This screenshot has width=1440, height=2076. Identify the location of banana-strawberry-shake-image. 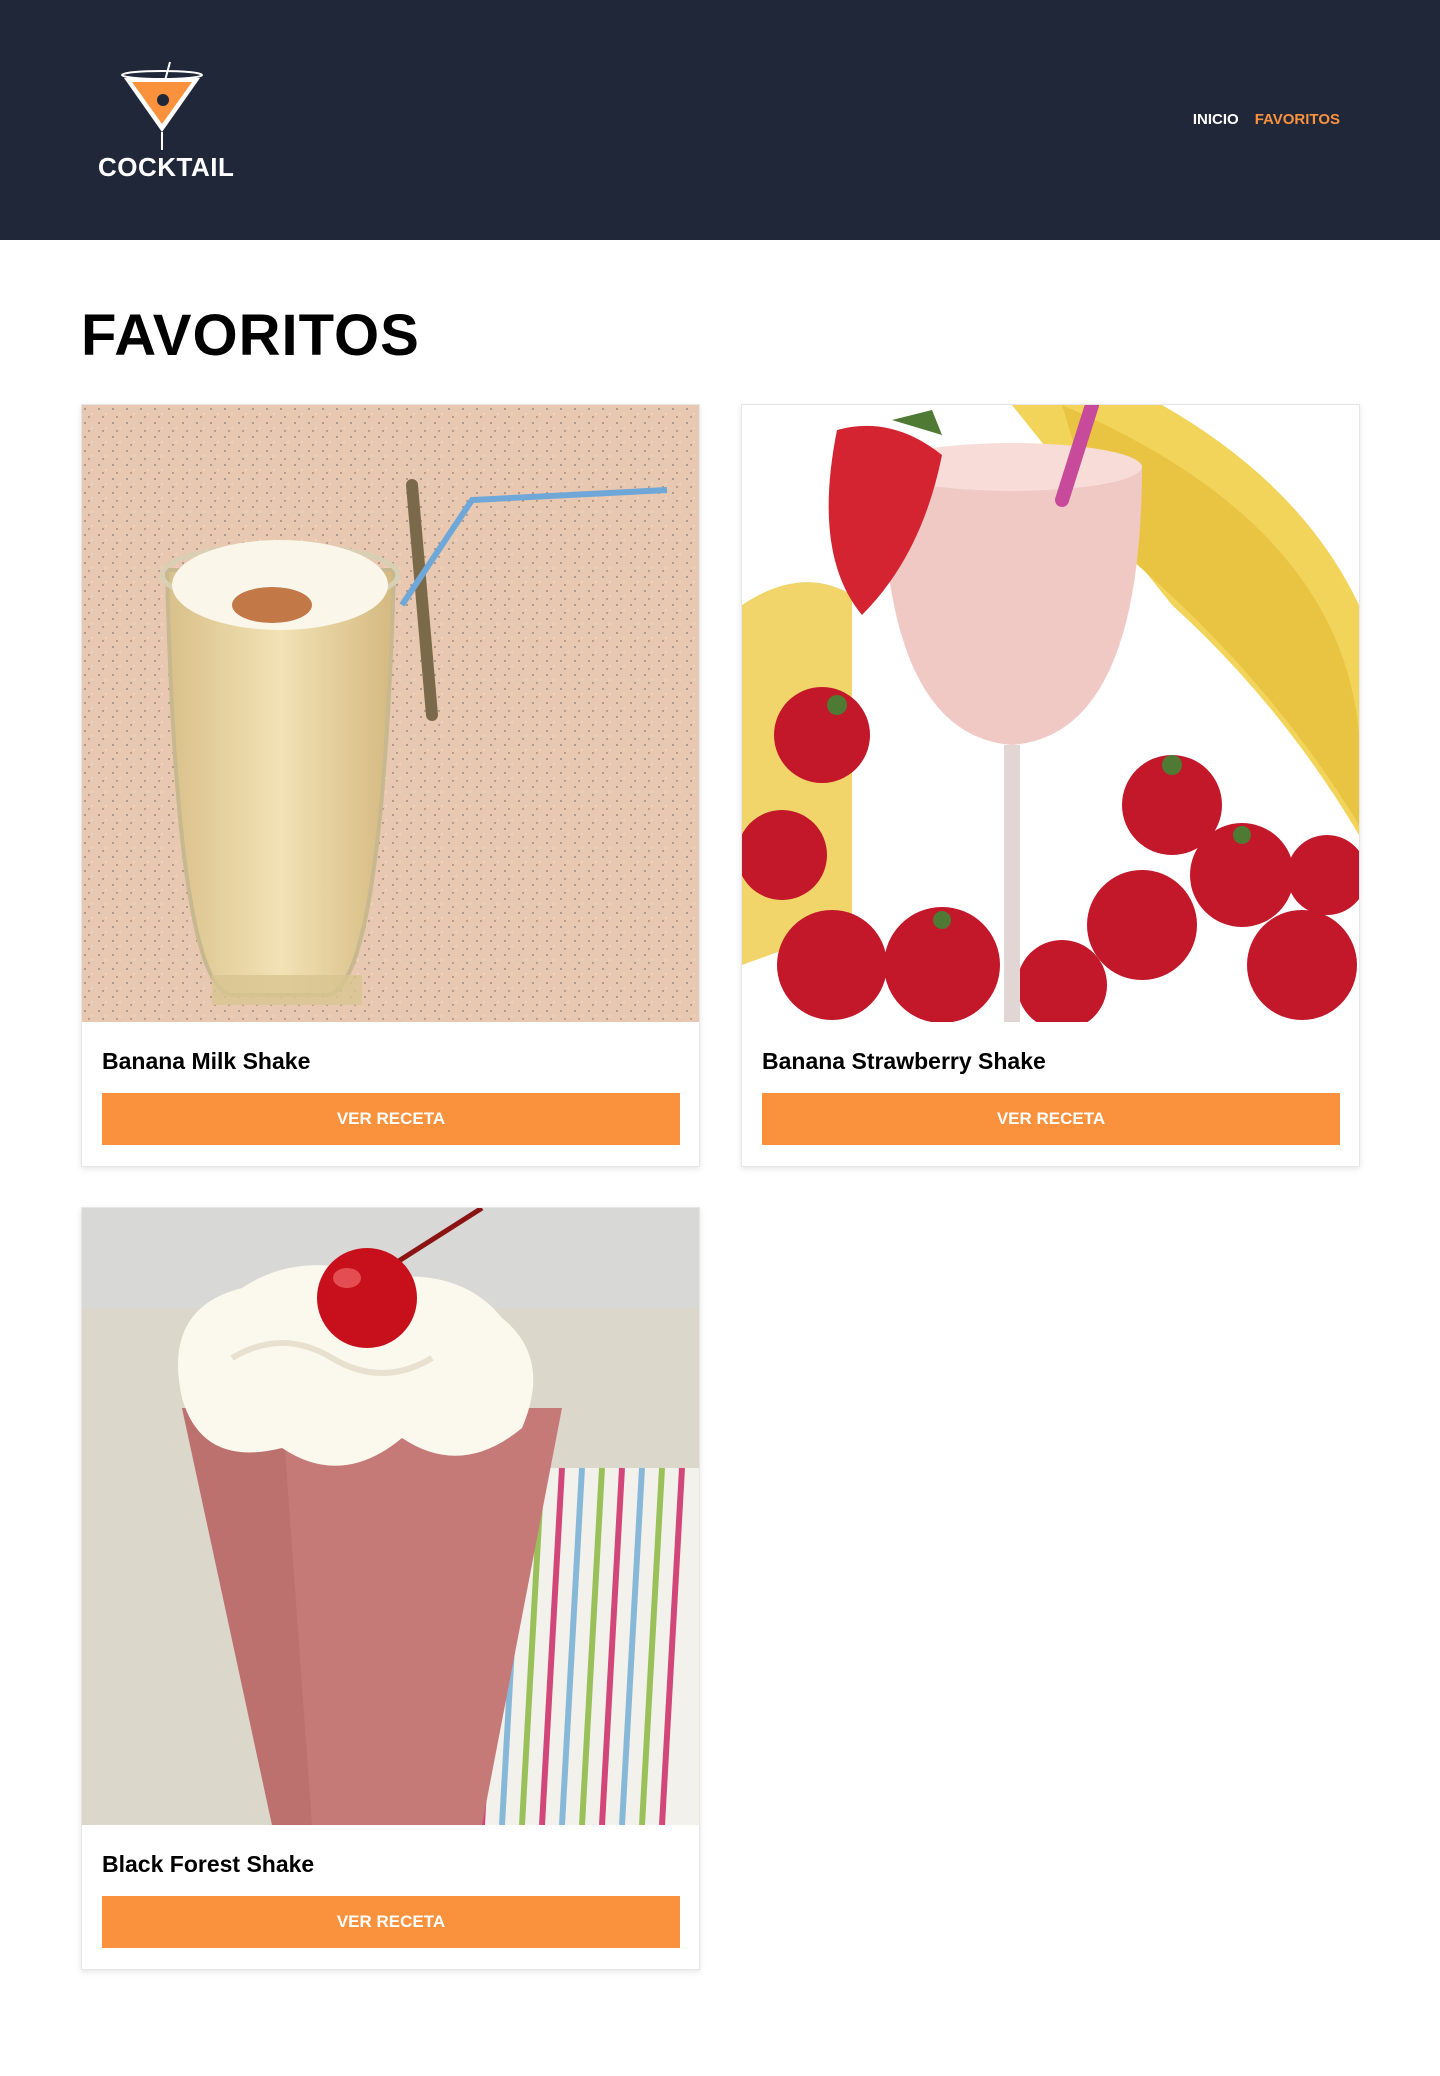
(1050, 713).